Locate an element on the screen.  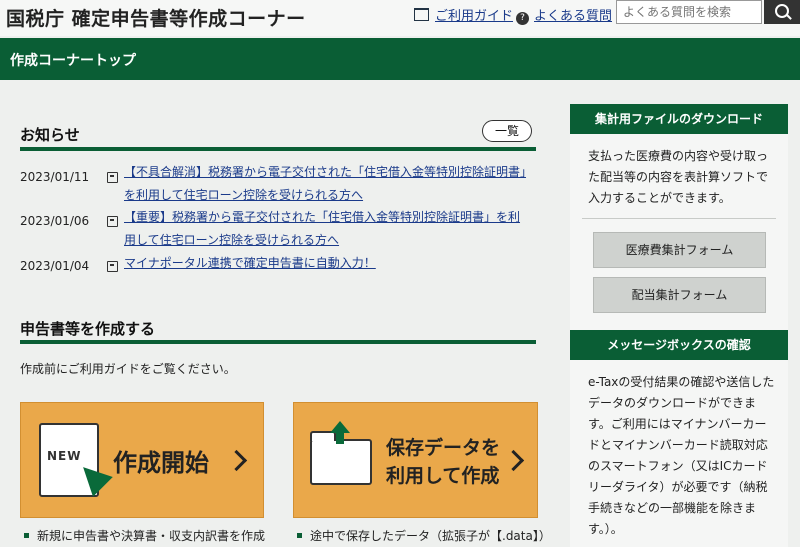
guide-link: ご利用ガイド is located at coordinates (463, 14).